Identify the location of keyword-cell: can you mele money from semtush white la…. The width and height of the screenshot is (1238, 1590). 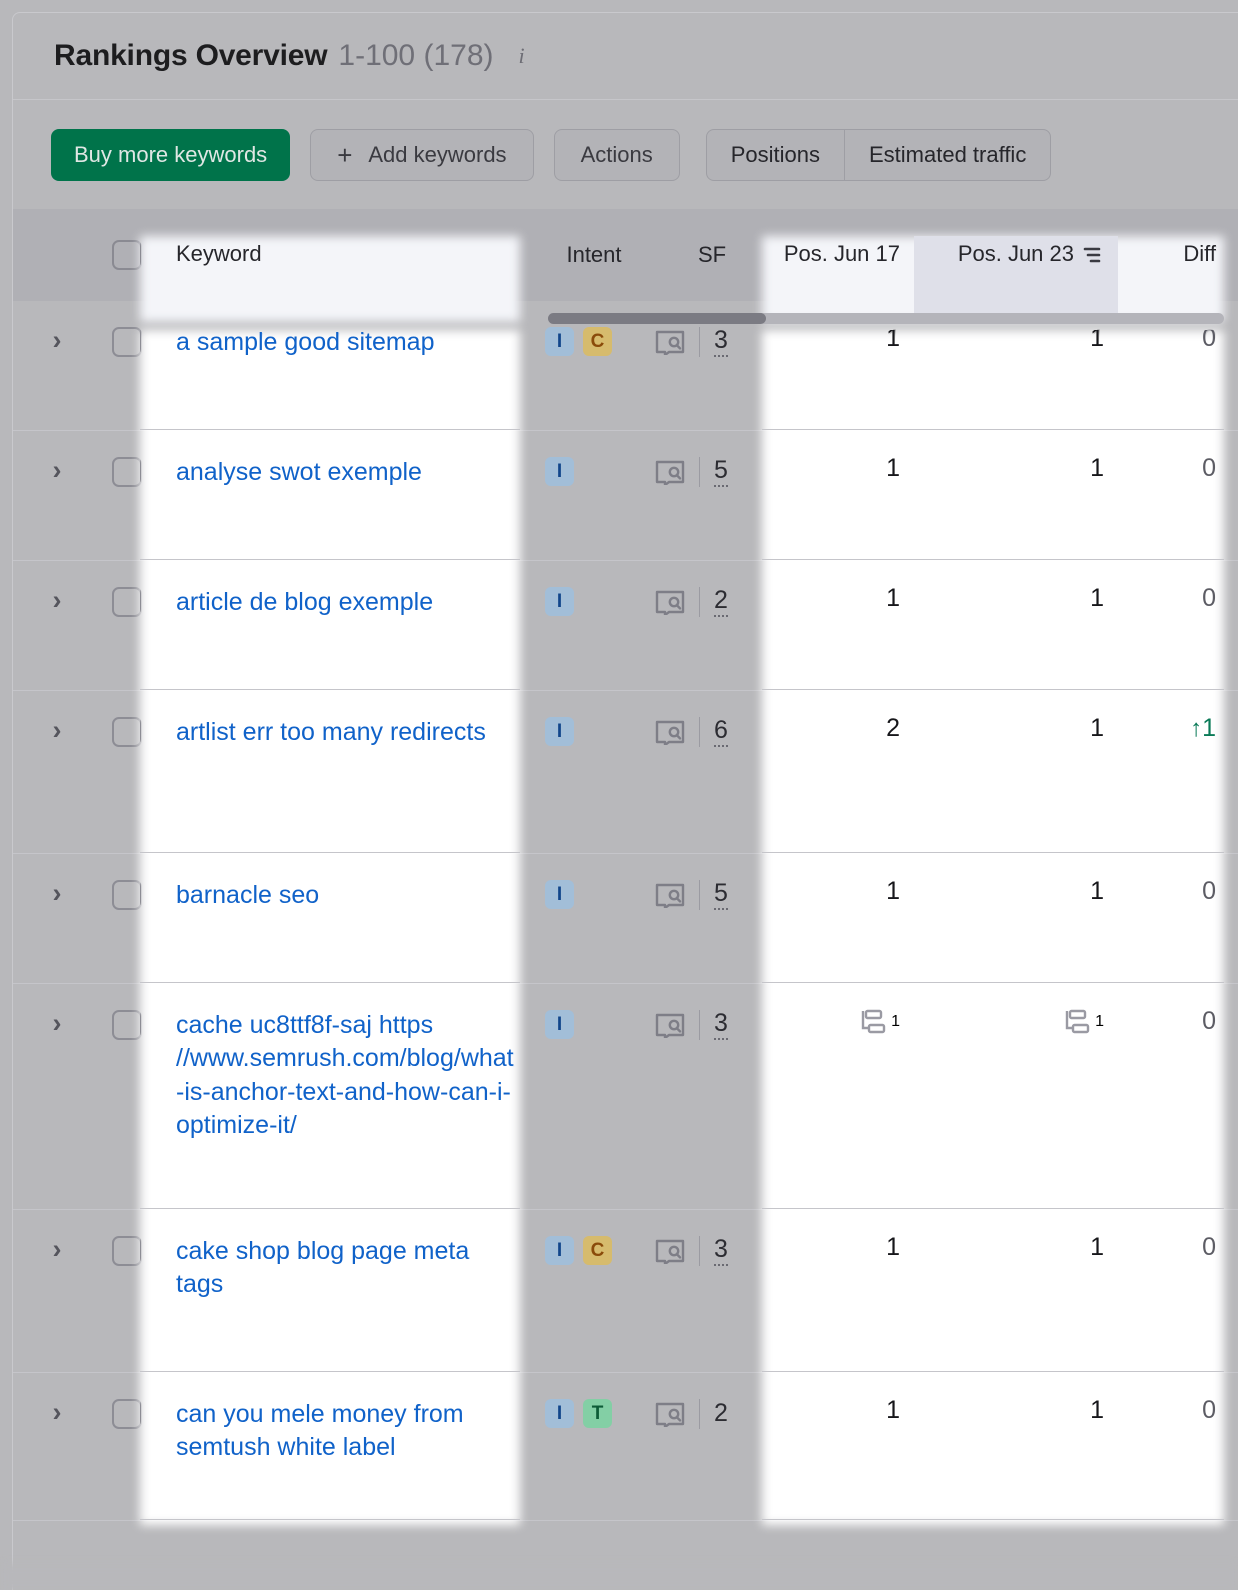
(344, 1446).